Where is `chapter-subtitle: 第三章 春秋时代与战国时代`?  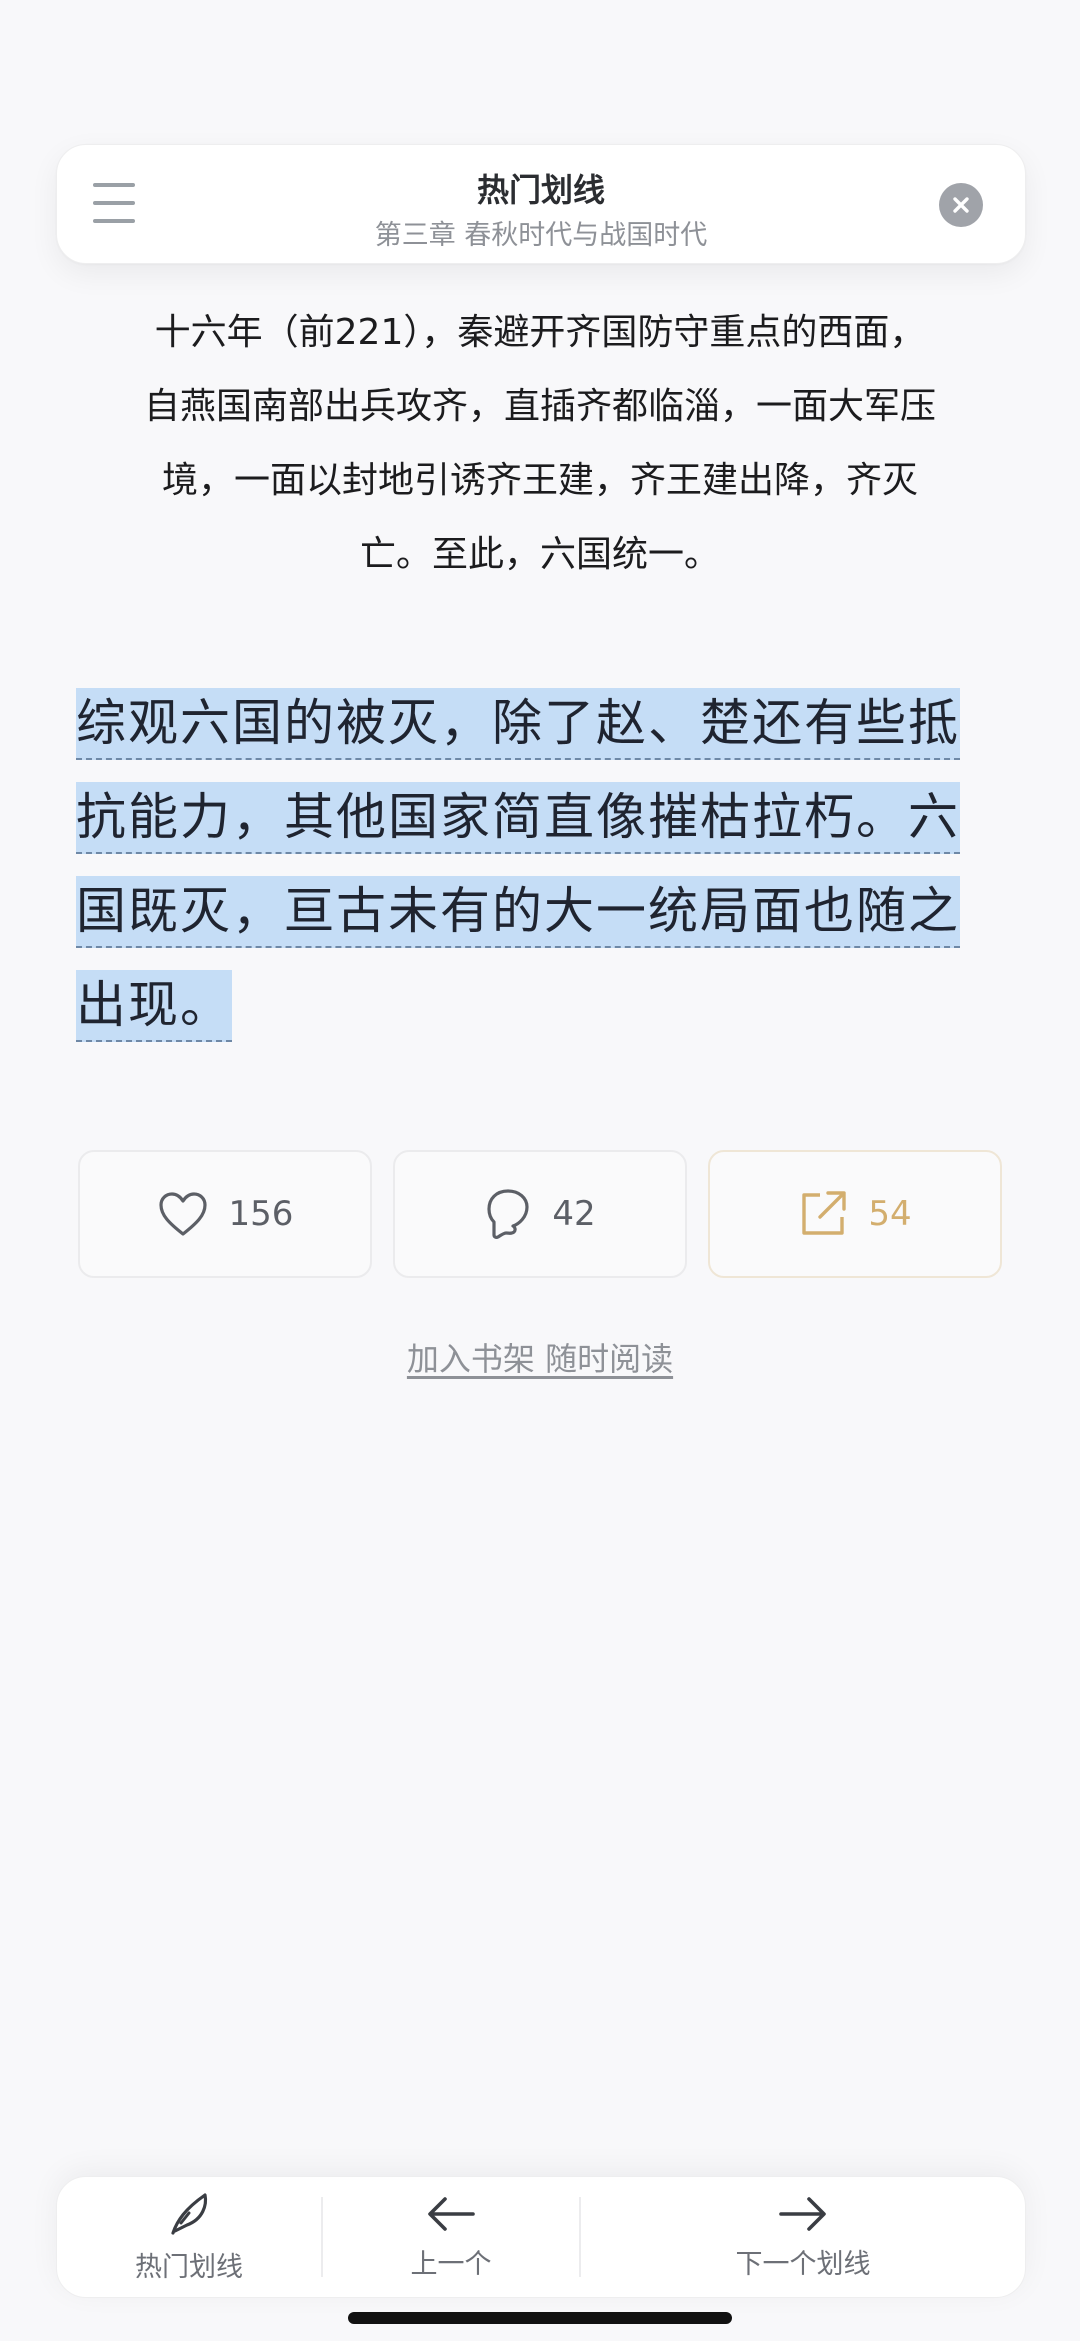
chapter-subtitle: 第三章 春秋时代与战国时代 is located at coordinates (541, 235).